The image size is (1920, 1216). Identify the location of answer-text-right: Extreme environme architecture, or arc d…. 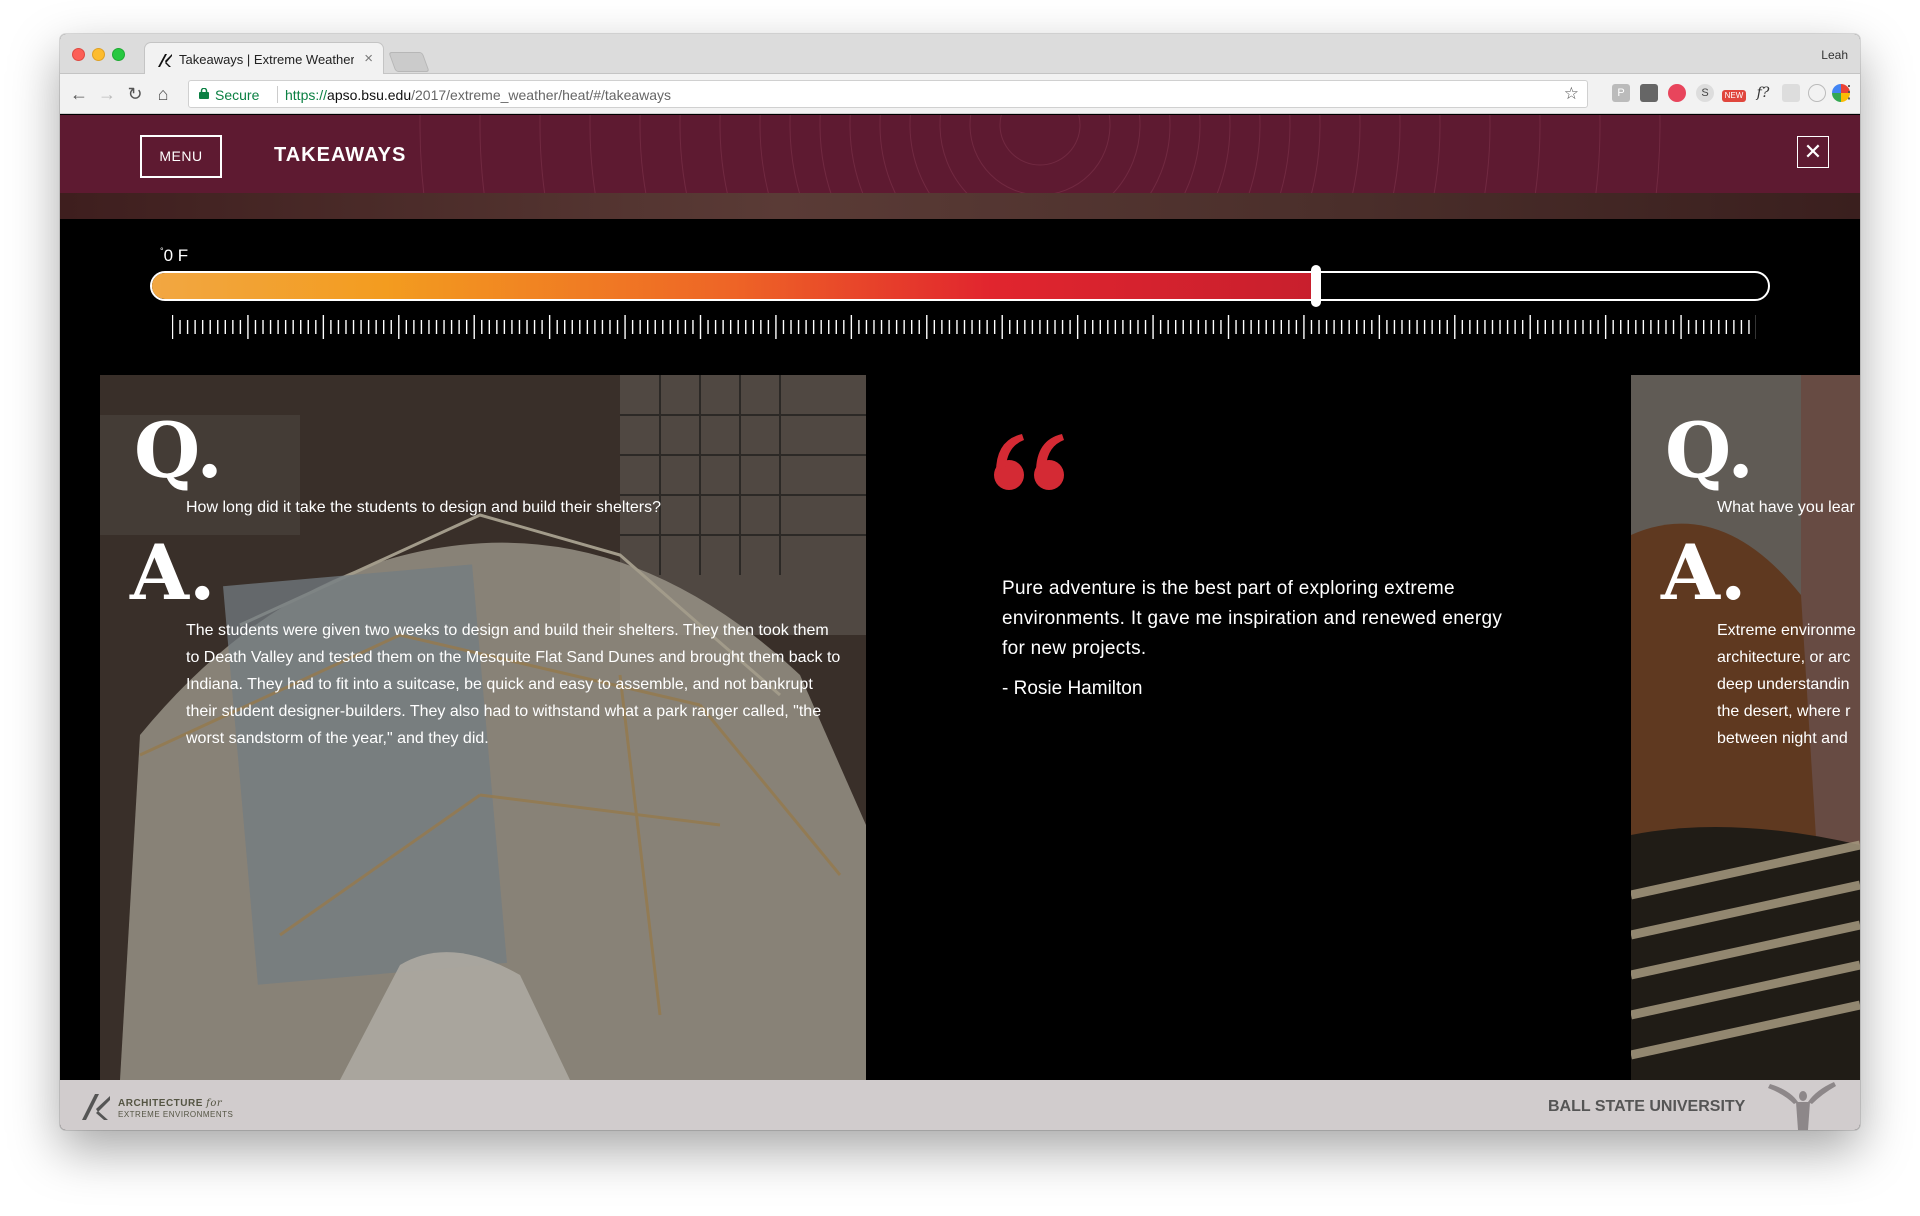
(1786, 684).